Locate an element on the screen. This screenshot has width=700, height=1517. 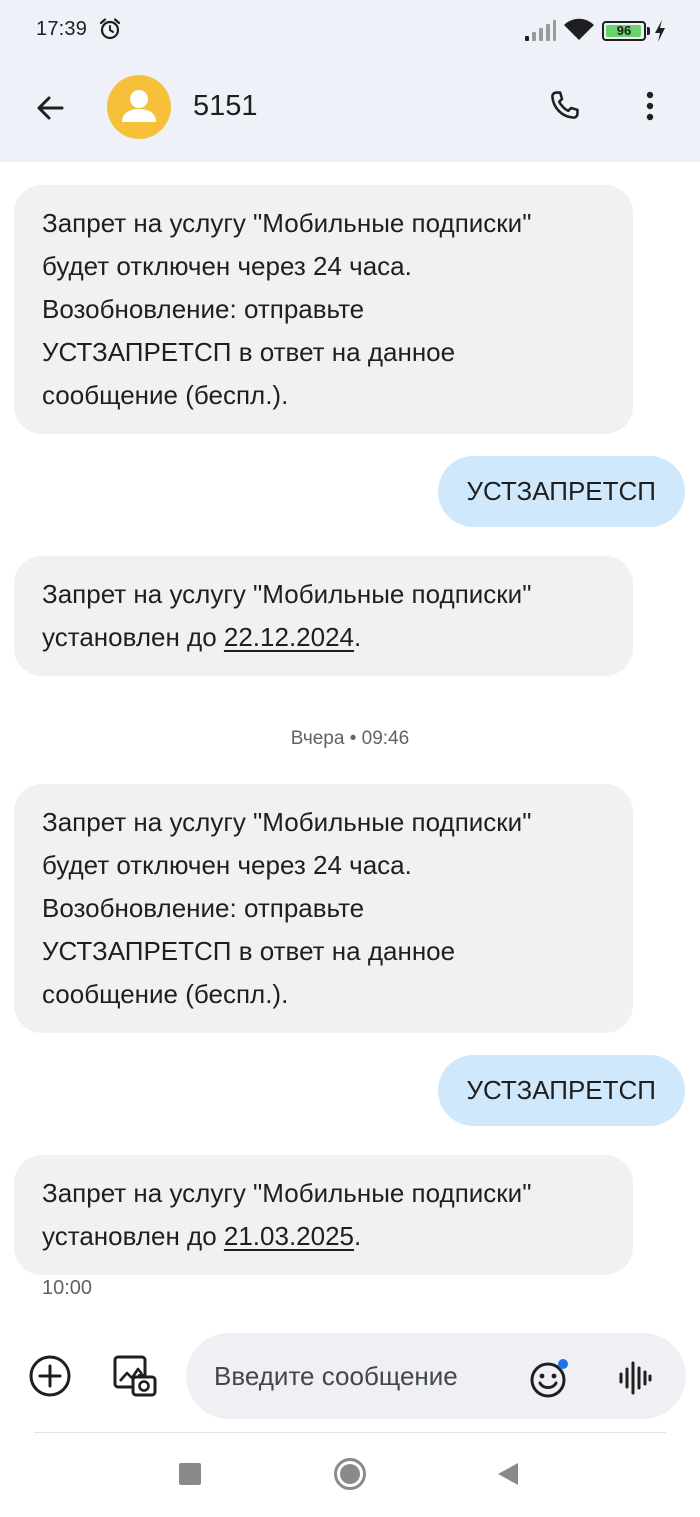
battery-icon: 96 is located at coordinates (627, 31).